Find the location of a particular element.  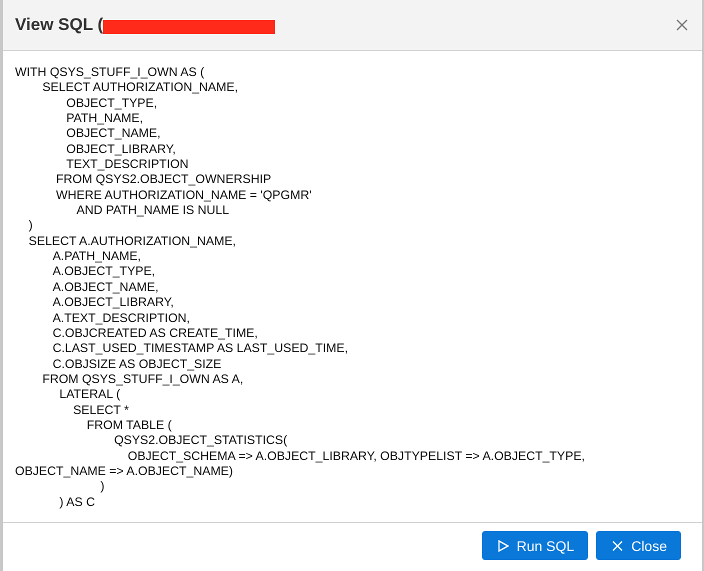

dialog-title: View SQL ( is located at coordinates (59, 25).